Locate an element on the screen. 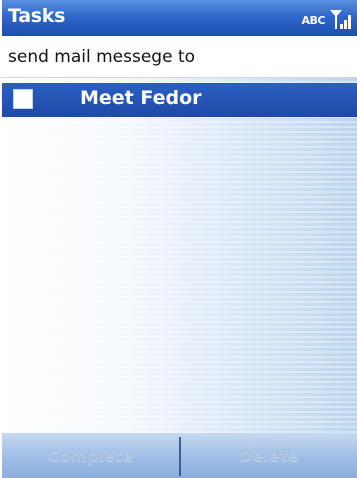 This screenshot has width=357, height=478. task-label: Meet Fedor is located at coordinates (141, 98).